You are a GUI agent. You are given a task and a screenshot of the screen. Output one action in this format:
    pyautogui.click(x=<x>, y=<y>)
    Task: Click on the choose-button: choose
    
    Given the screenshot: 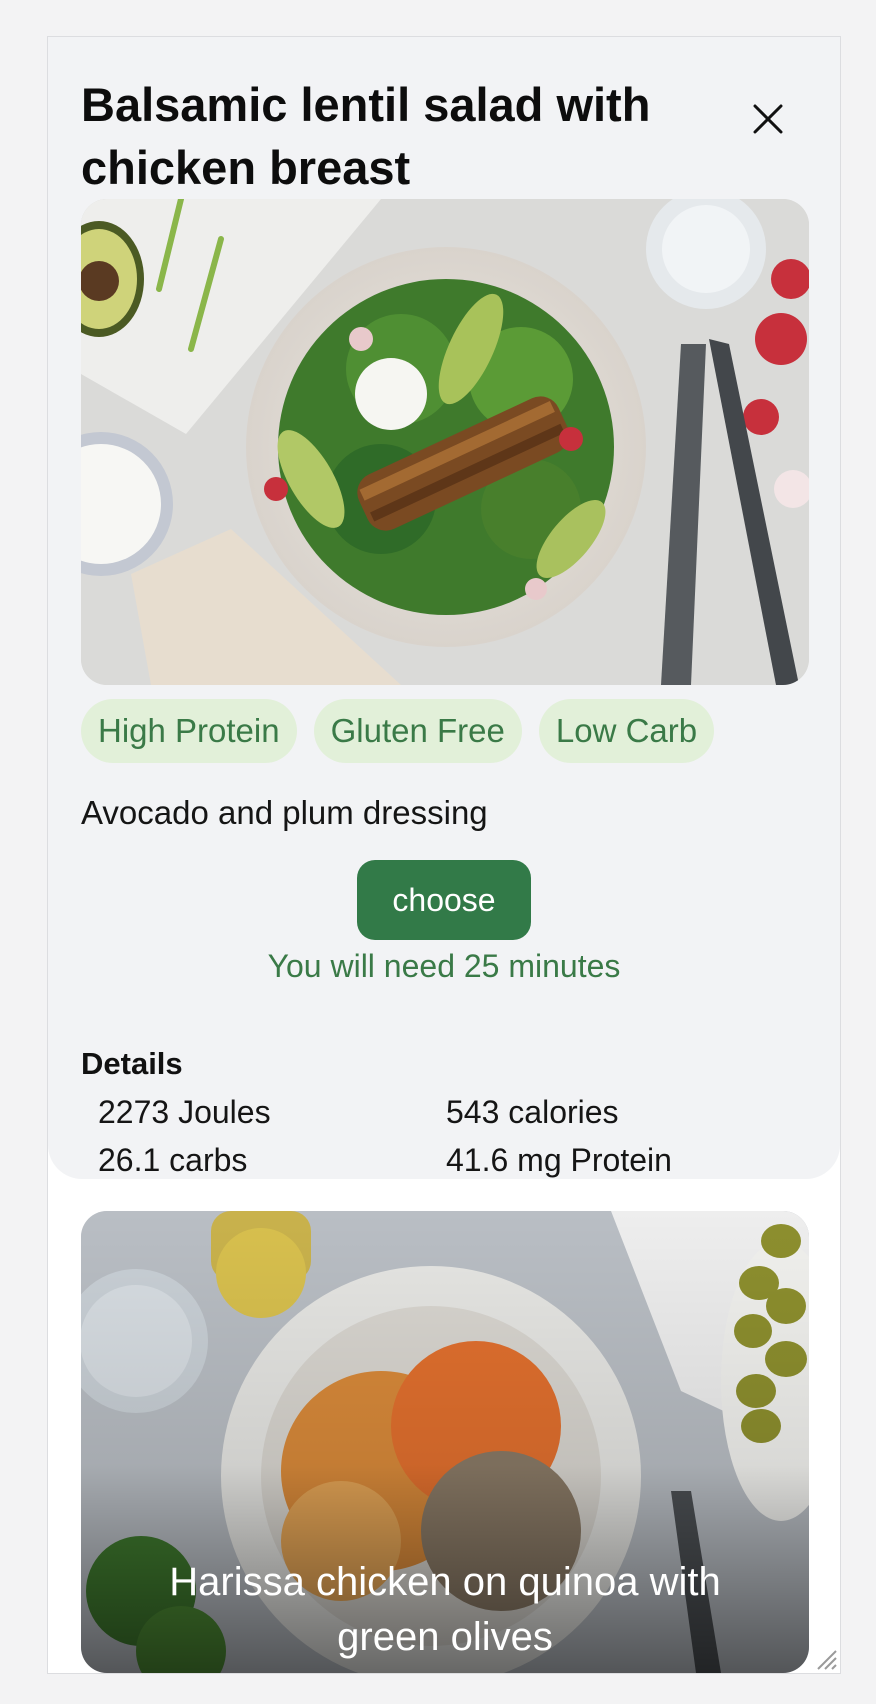 What is the action you would take?
    pyautogui.click(x=444, y=900)
    